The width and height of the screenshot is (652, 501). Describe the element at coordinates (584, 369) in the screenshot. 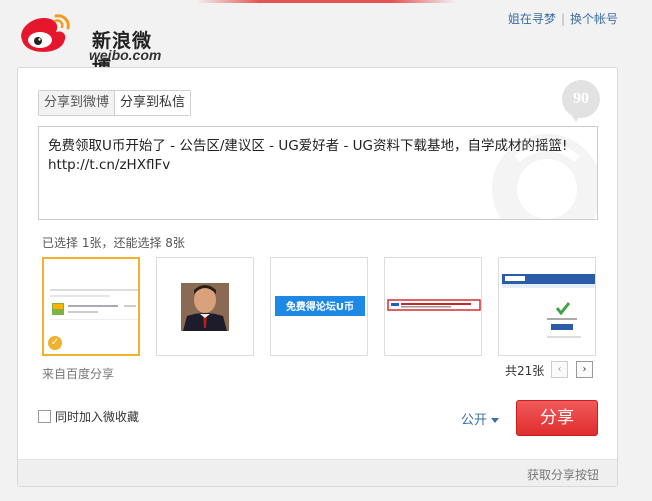

I see `next-page-button: ›` at that location.